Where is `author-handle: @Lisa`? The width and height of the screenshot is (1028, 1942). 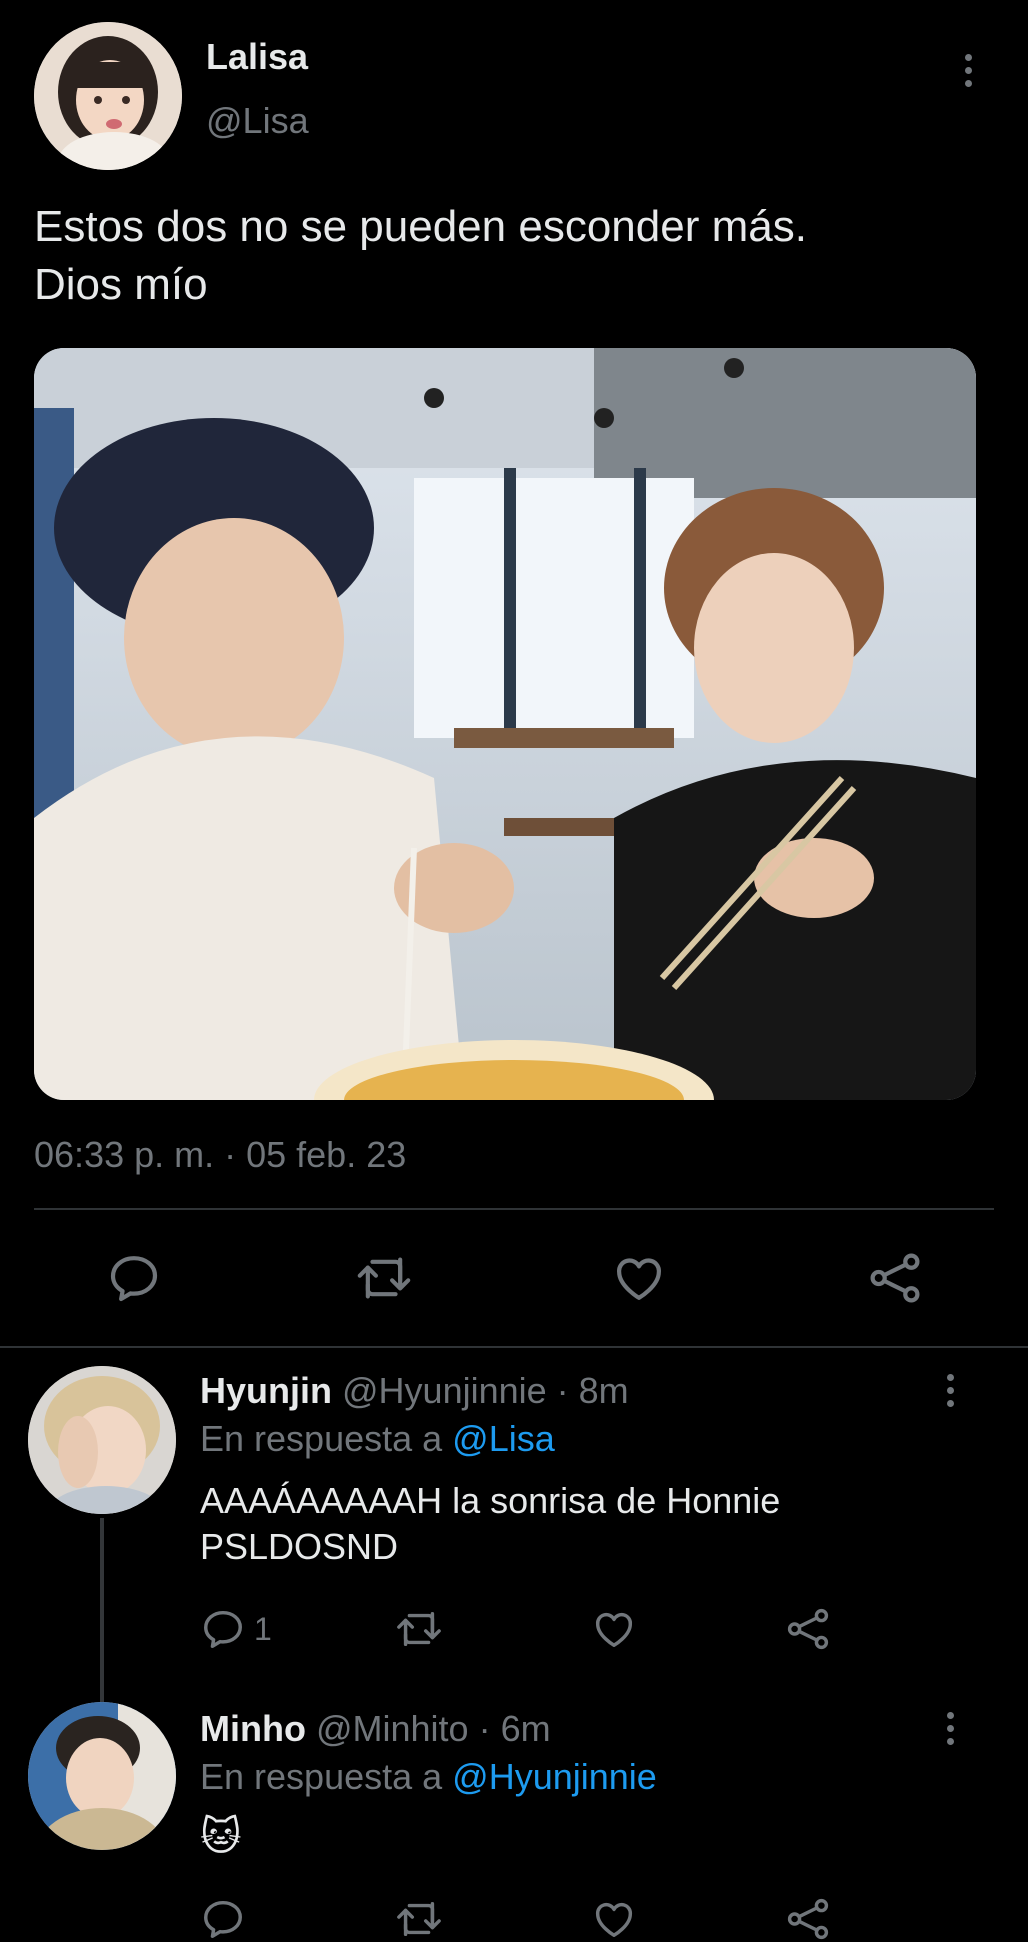
author-handle: @Lisa is located at coordinates (257, 121).